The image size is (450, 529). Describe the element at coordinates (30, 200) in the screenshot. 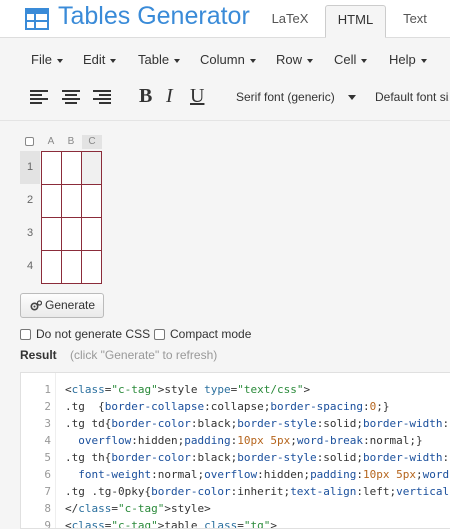

I see `row-header-2: 2` at that location.